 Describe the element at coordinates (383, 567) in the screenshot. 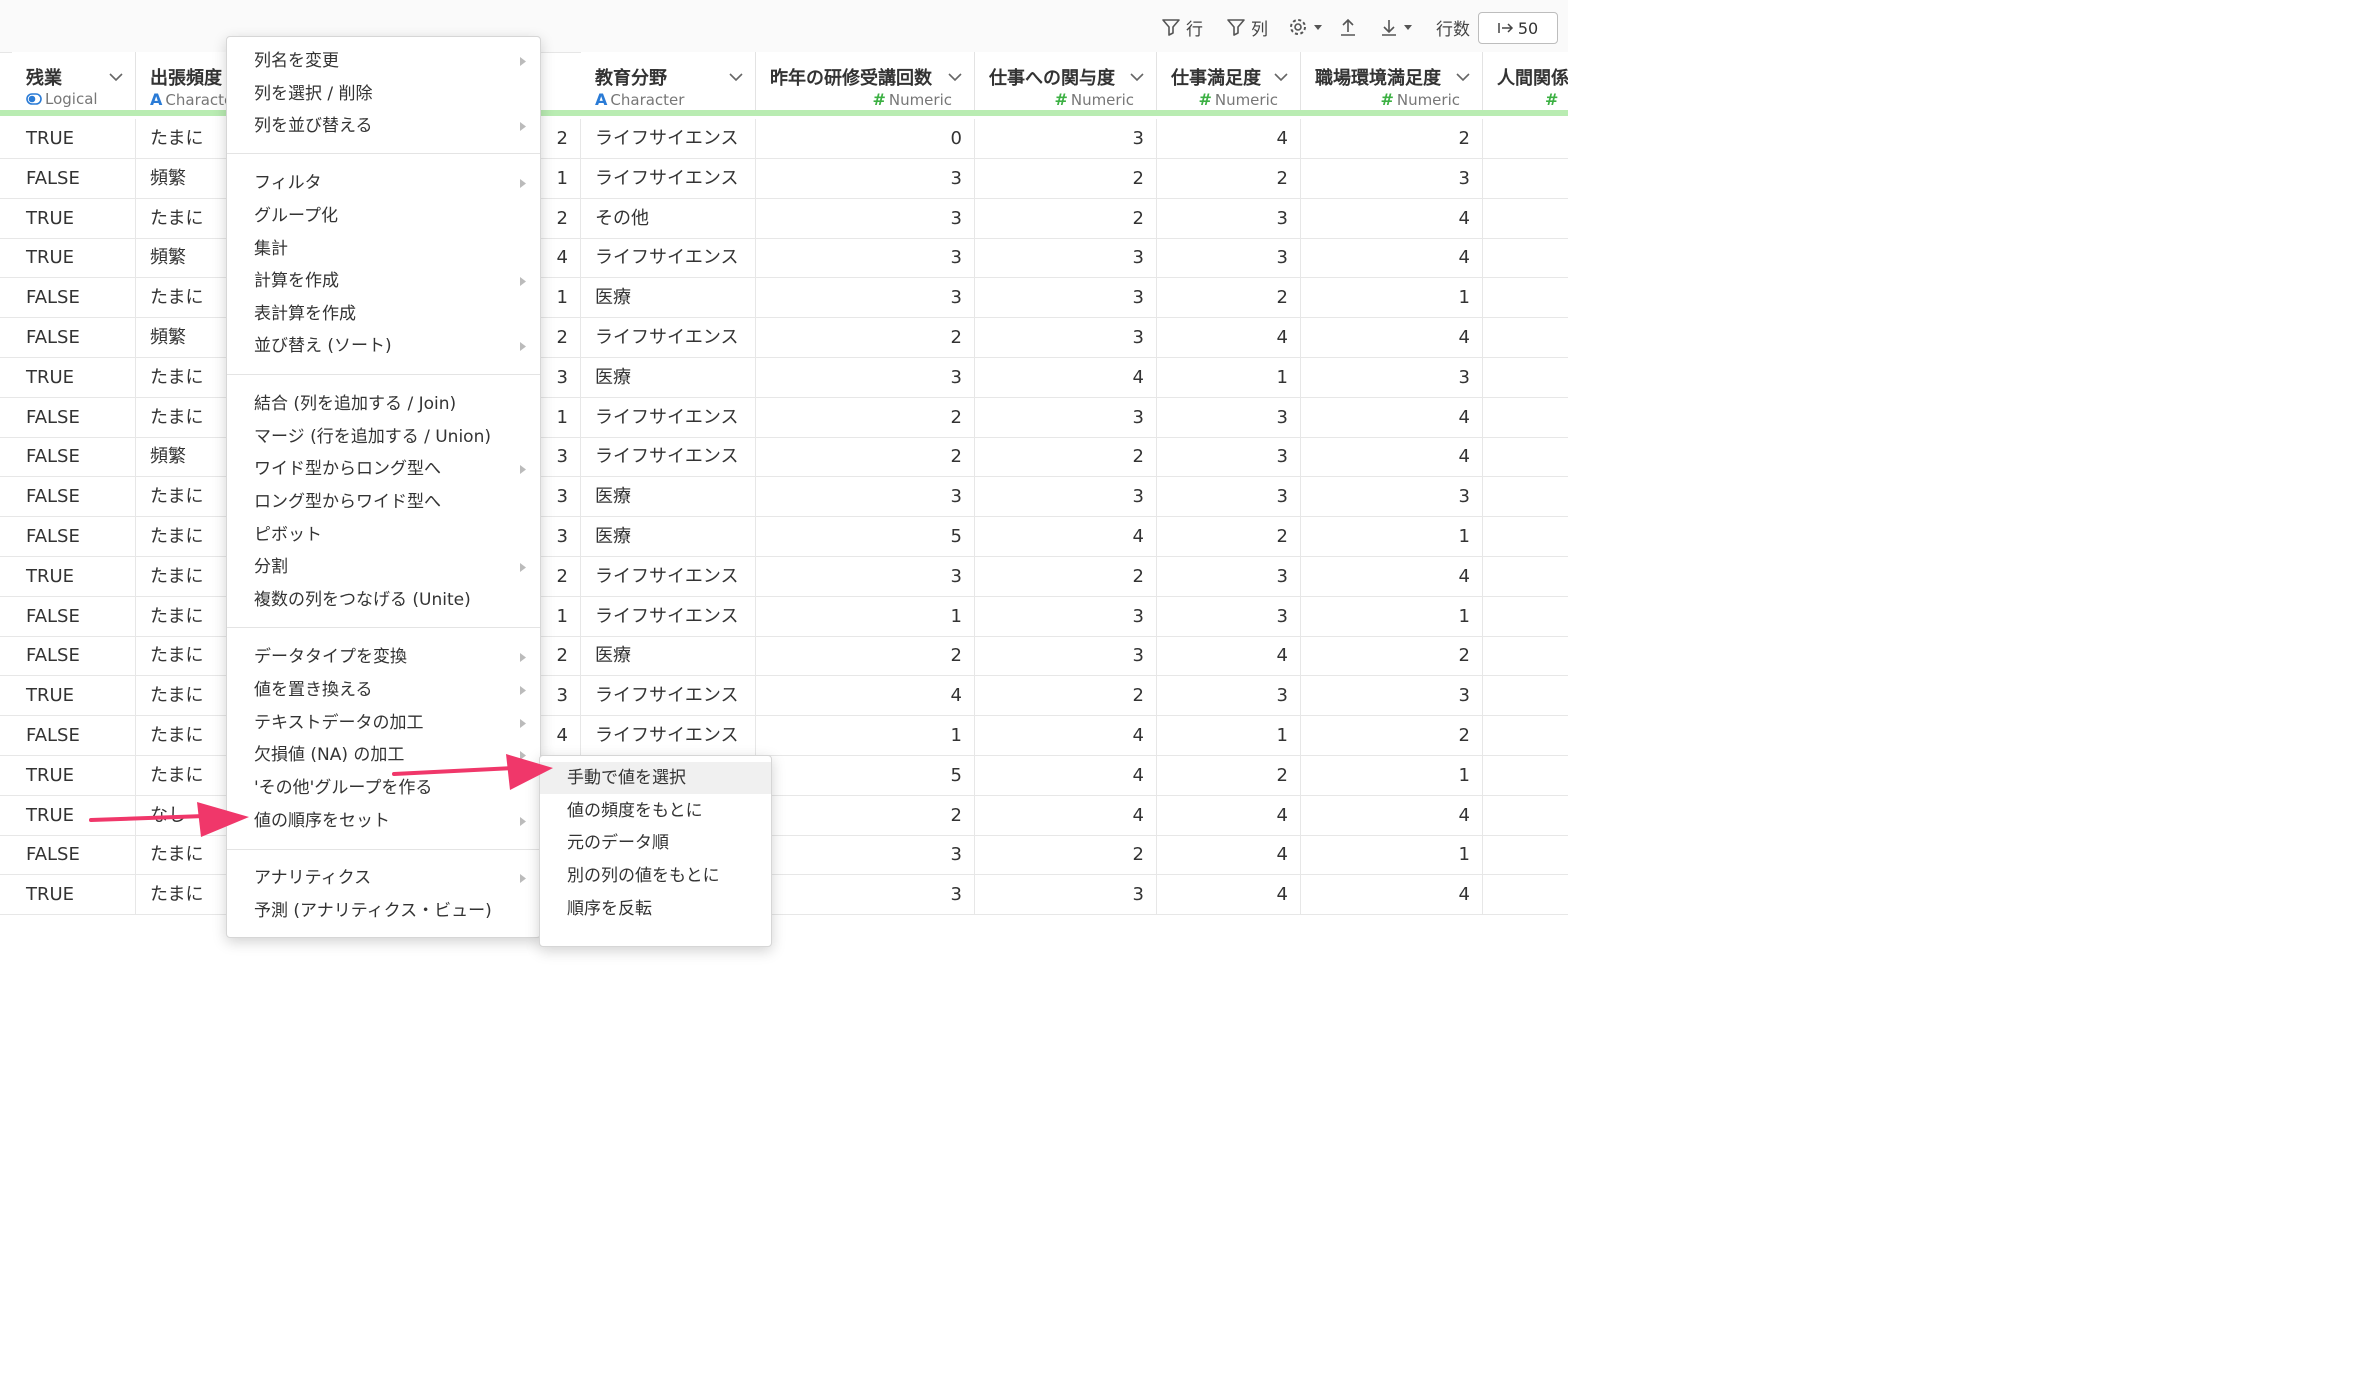

I see `menu-item: 分割` at that location.